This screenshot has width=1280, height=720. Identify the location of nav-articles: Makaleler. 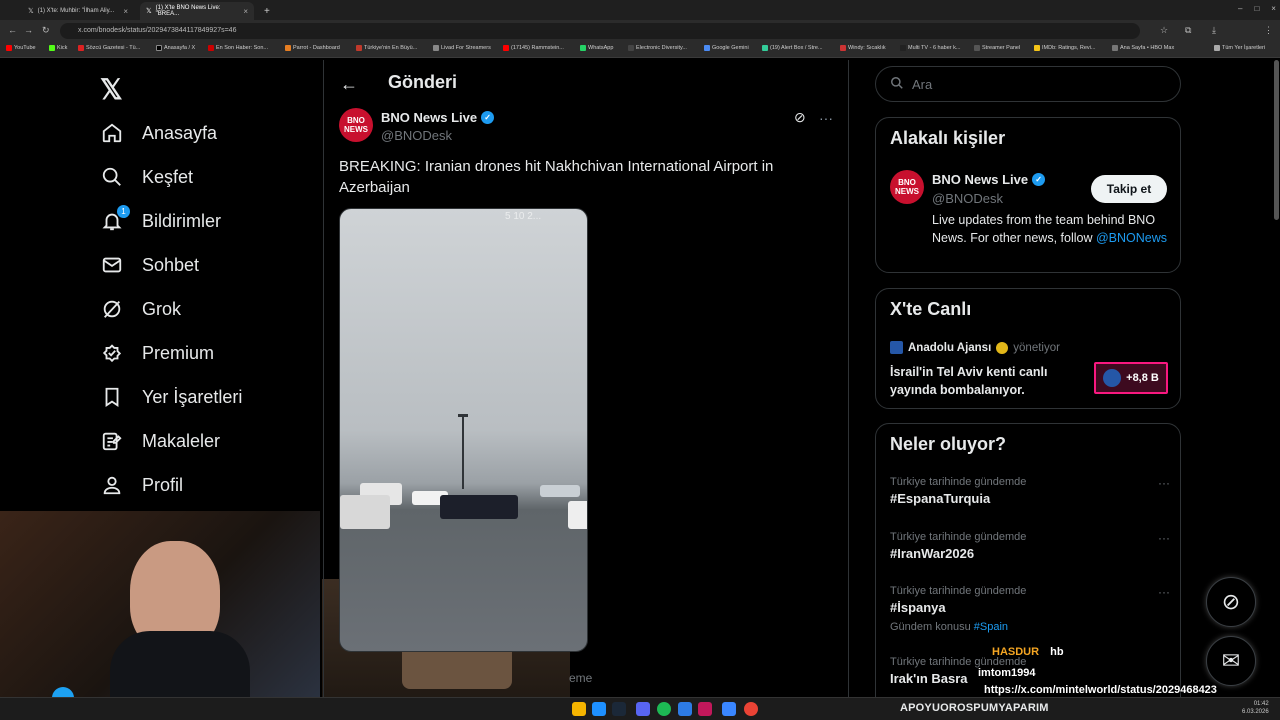
(160, 441).